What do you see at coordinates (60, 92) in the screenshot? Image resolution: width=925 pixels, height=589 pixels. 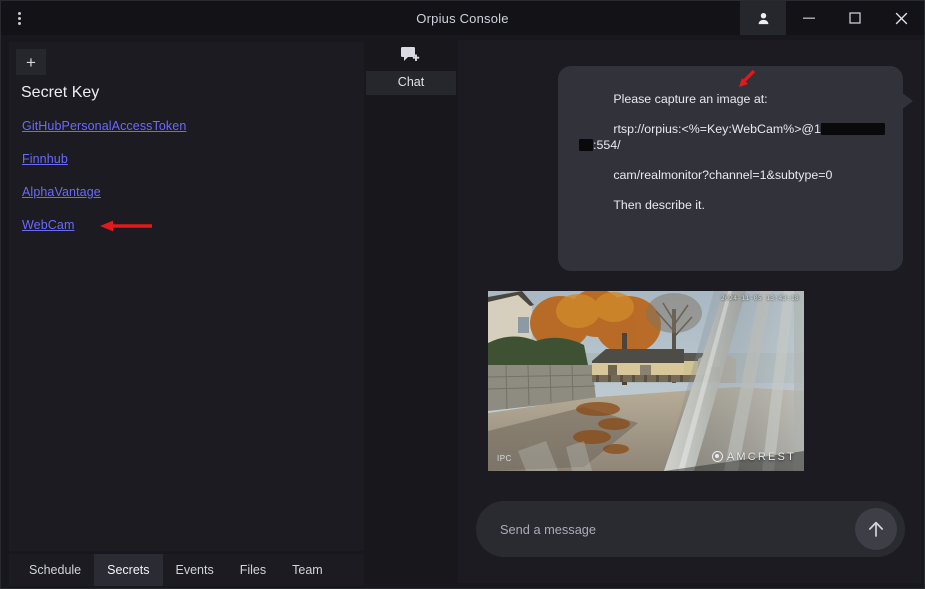 I see `secrets-heading: Secret Key` at bounding box center [60, 92].